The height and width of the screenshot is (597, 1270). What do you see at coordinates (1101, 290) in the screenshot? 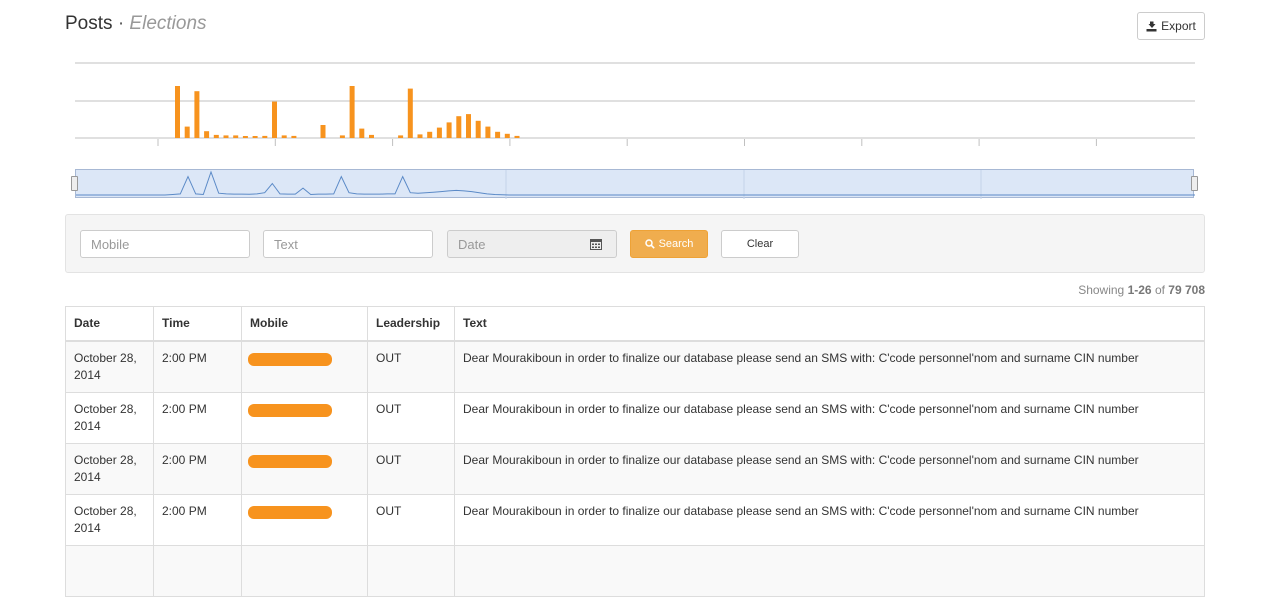
I see `results-prefix: Showing` at bounding box center [1101, 290].